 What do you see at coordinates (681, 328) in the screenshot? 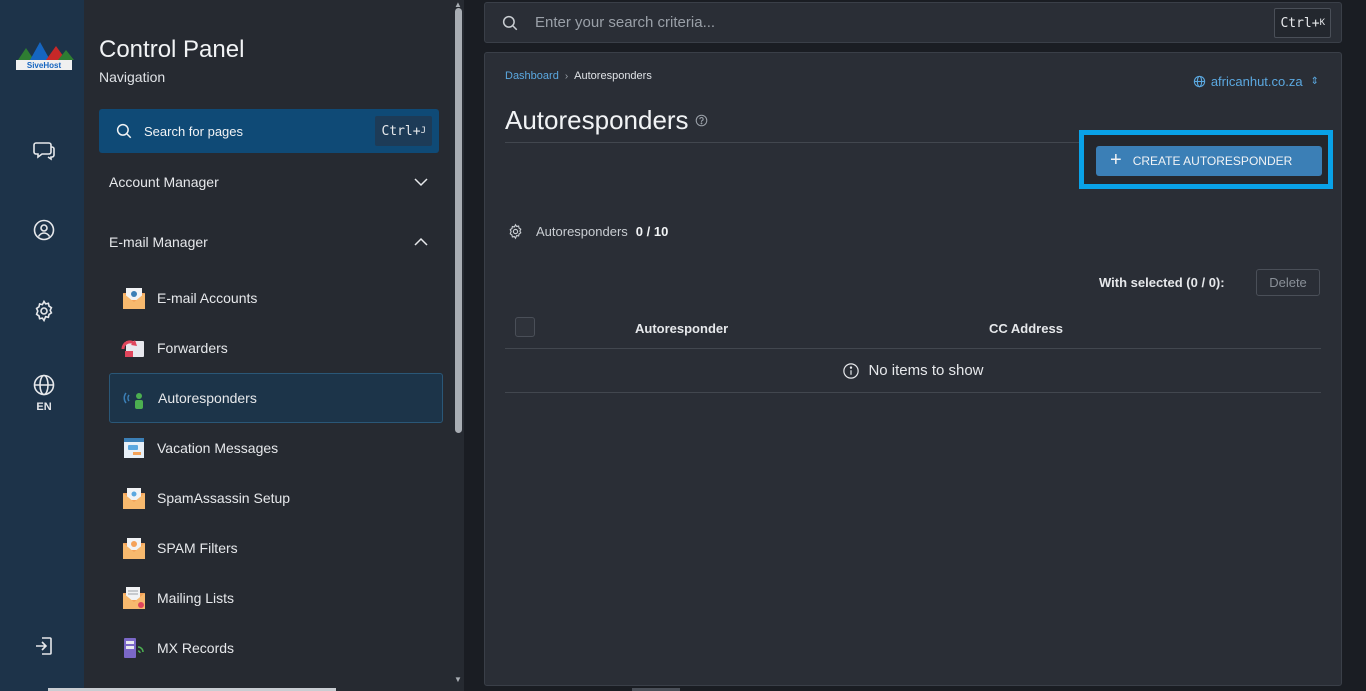
I see `column-autoresponder: Autoresponder` at bounding box center [681, 328].